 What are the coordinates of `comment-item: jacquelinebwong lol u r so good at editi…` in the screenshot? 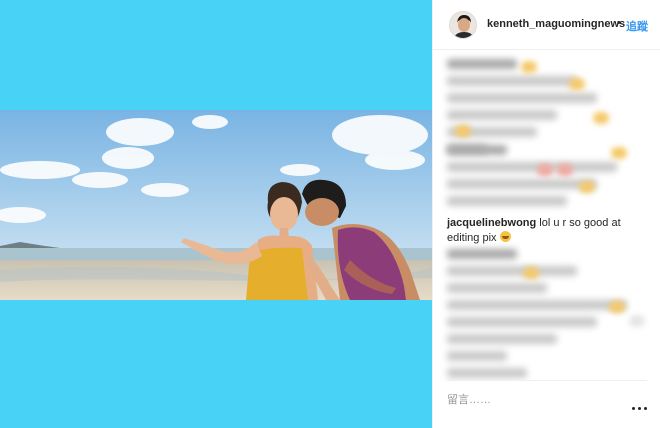 It's located at (547, 231).